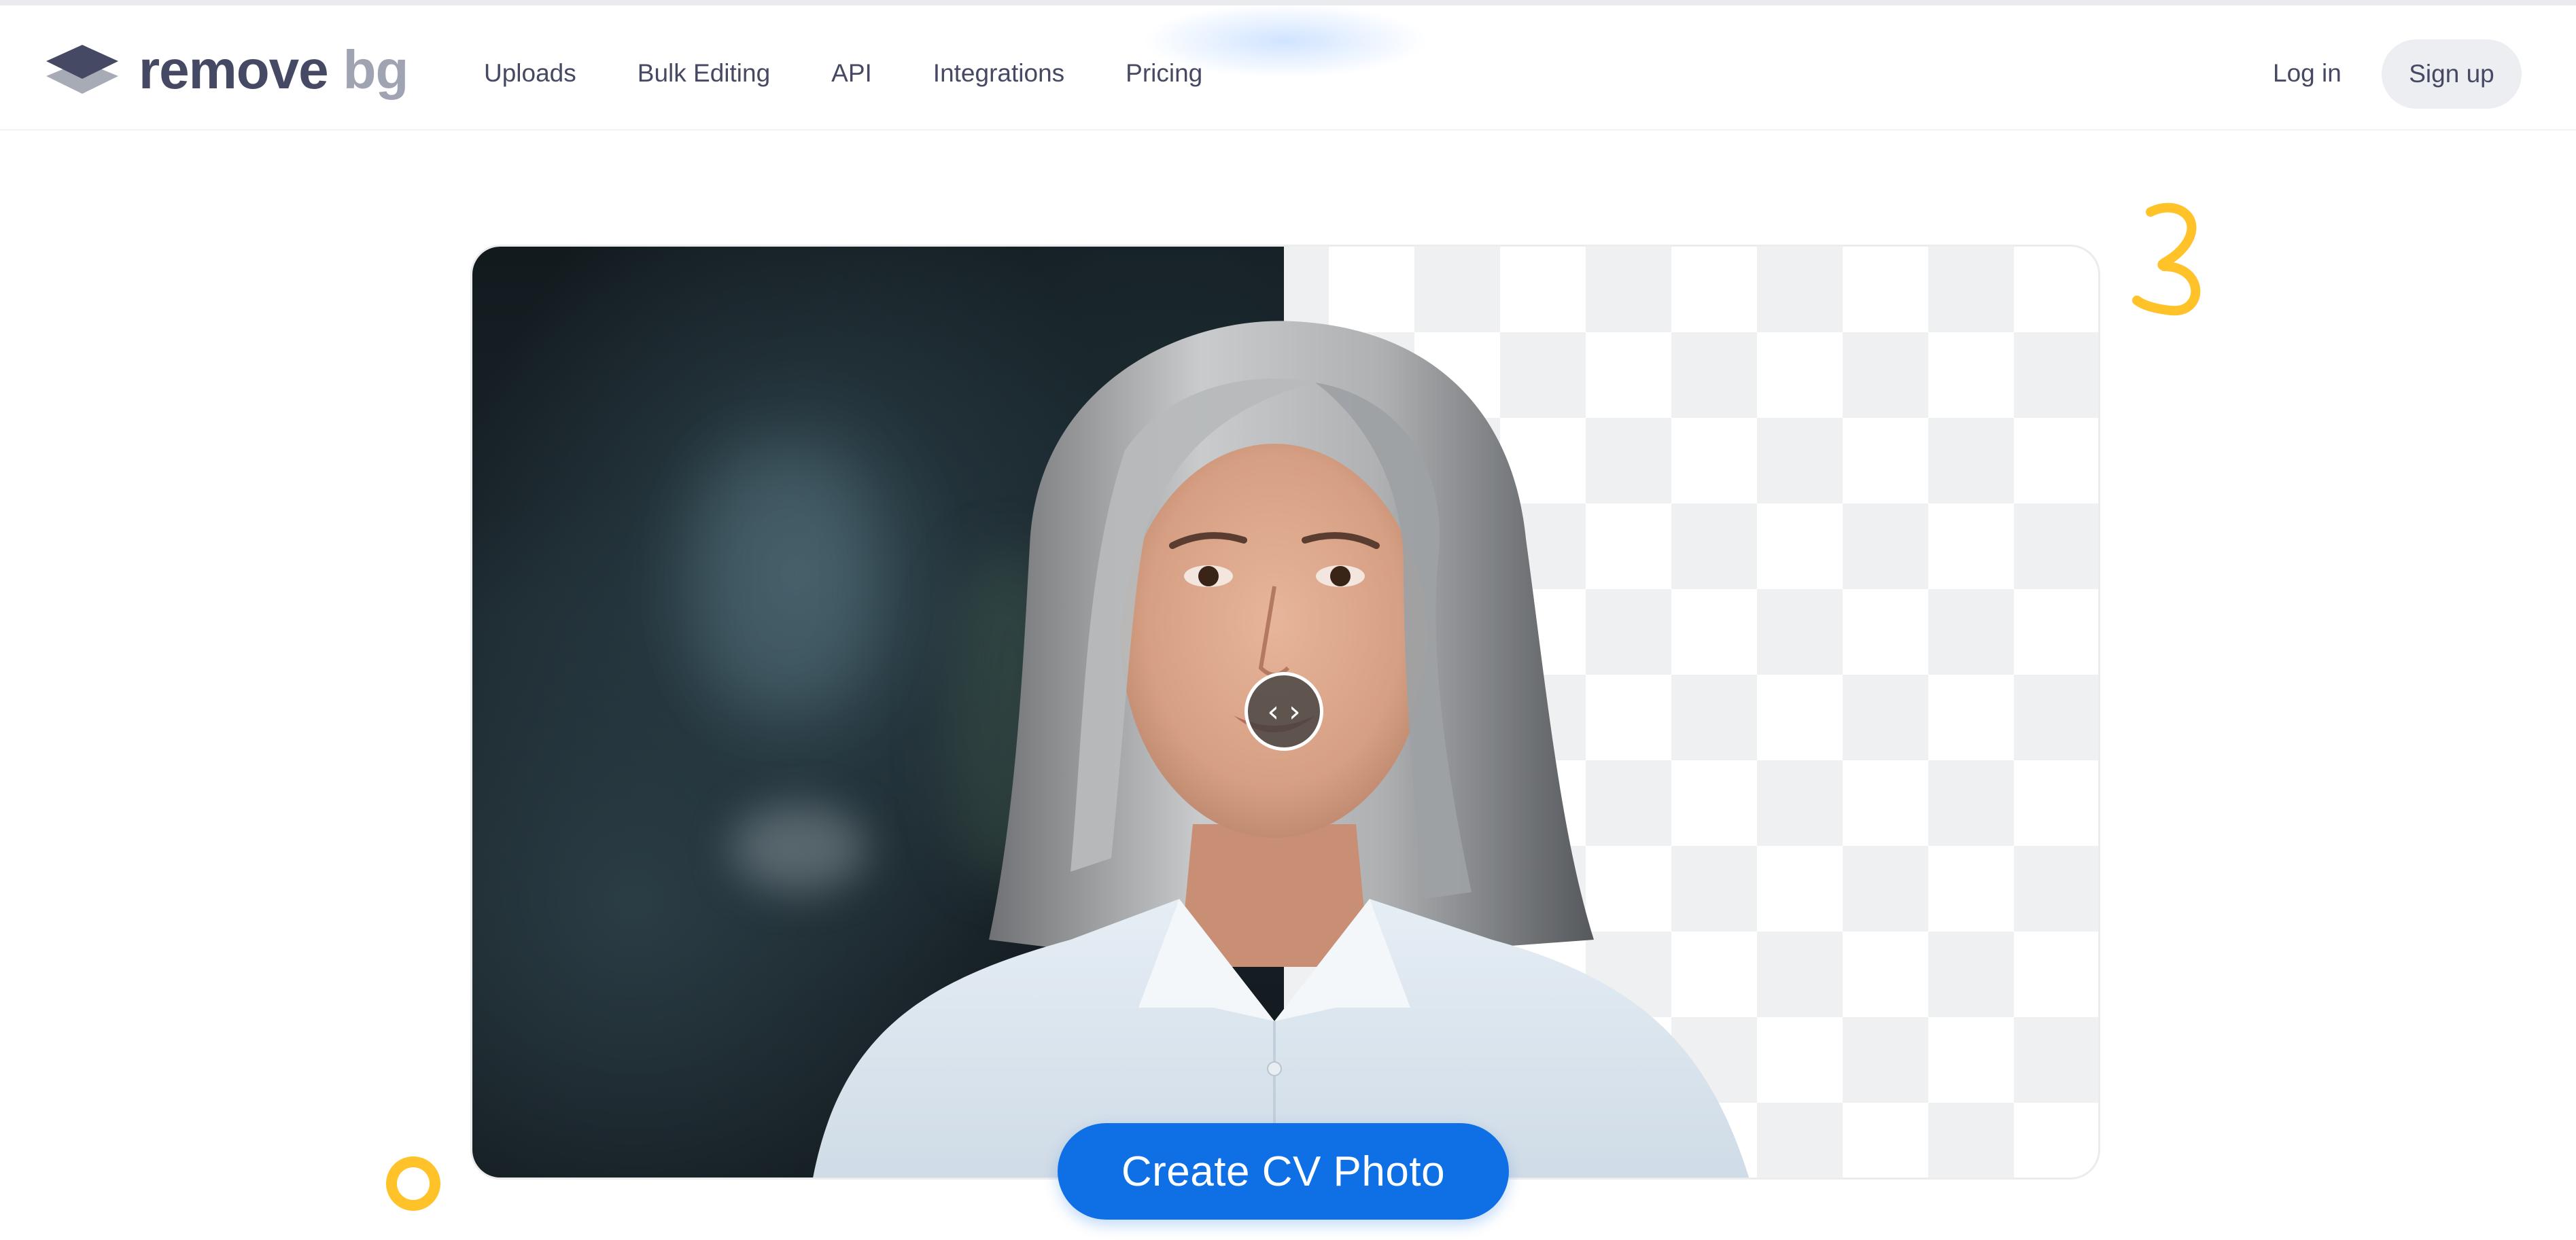 The height and width of the screenshot is (1240, 2576). I want to click on squiggle-decoration, so click(2166, 259).